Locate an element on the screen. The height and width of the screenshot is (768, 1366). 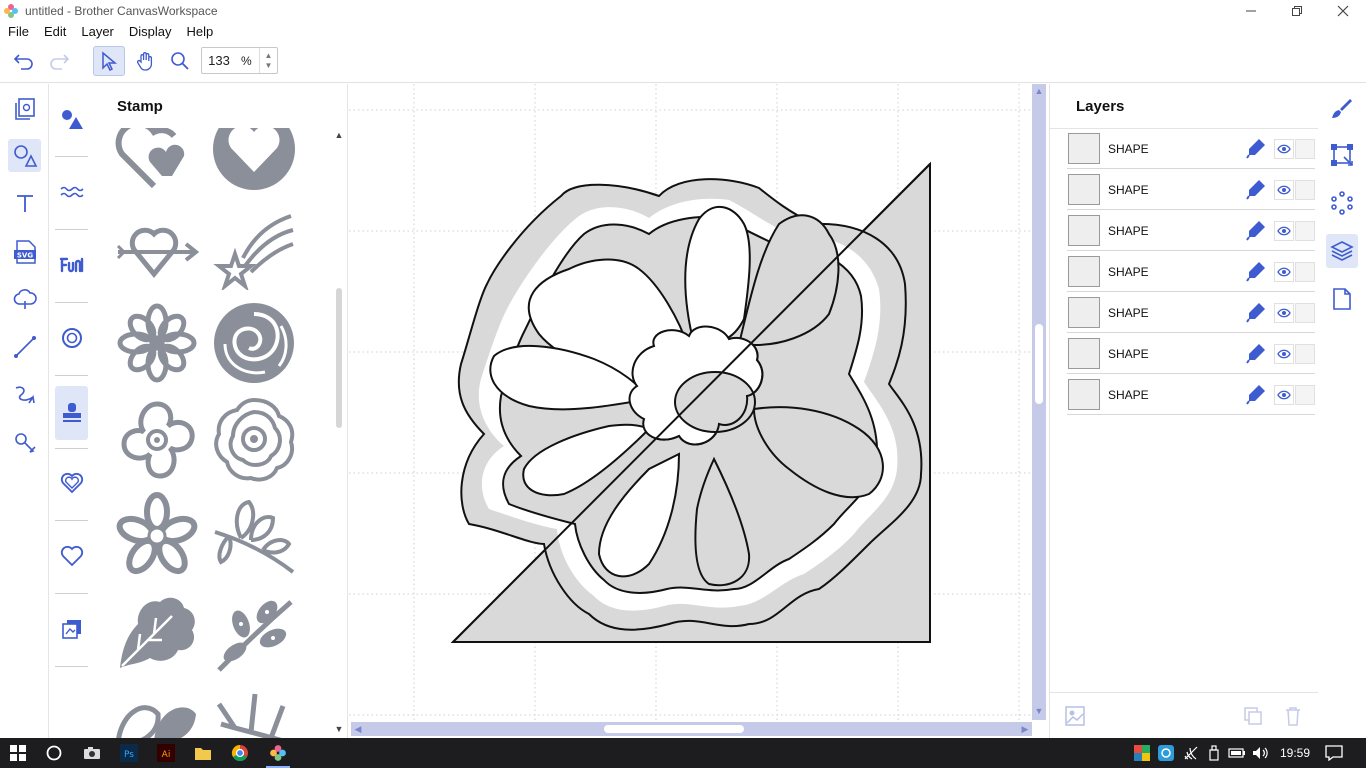
layers-button is located at coordinates (1342, 251).